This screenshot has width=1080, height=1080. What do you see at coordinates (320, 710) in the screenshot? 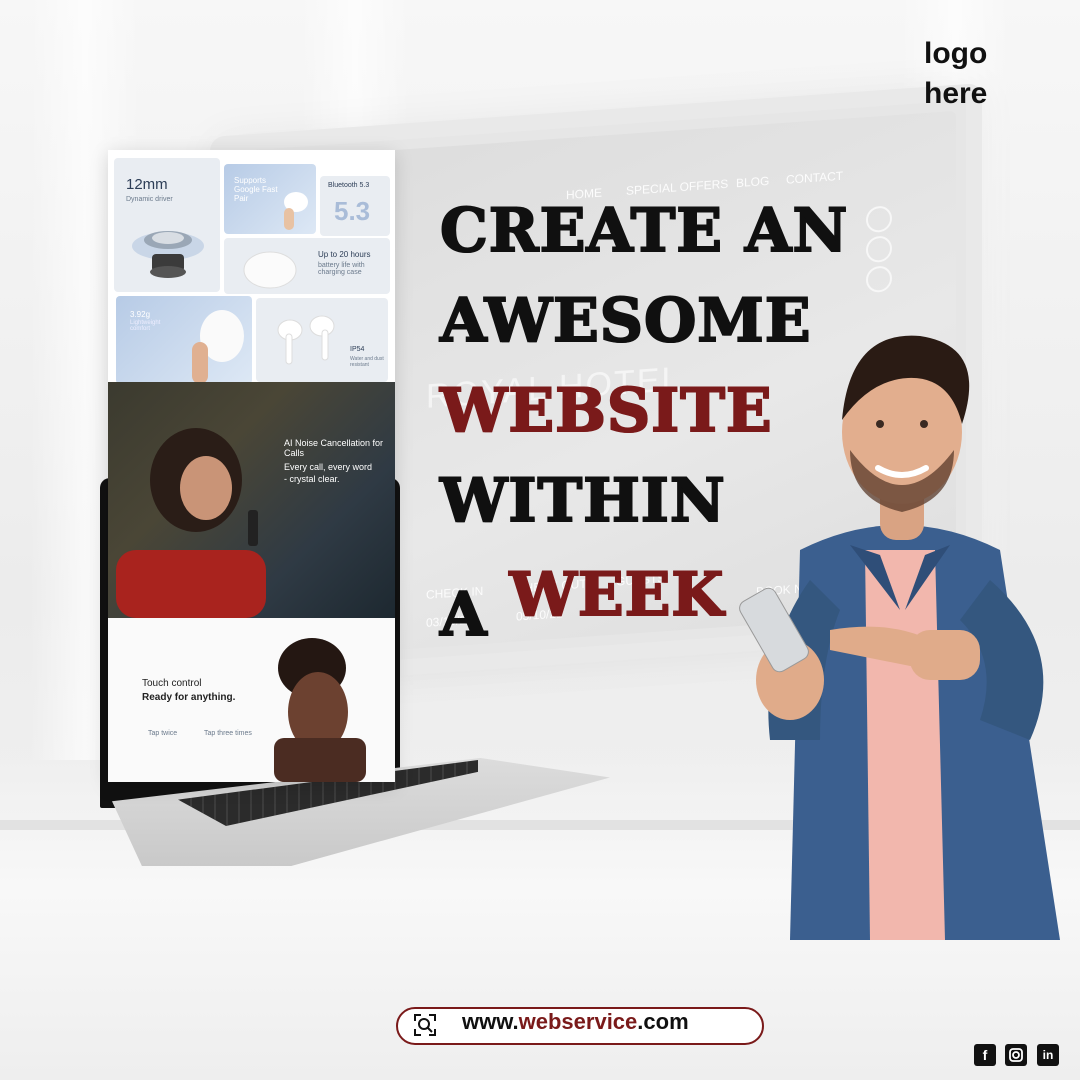
I see `woman-touching-earbud-image` at bounding box center [320, 710].